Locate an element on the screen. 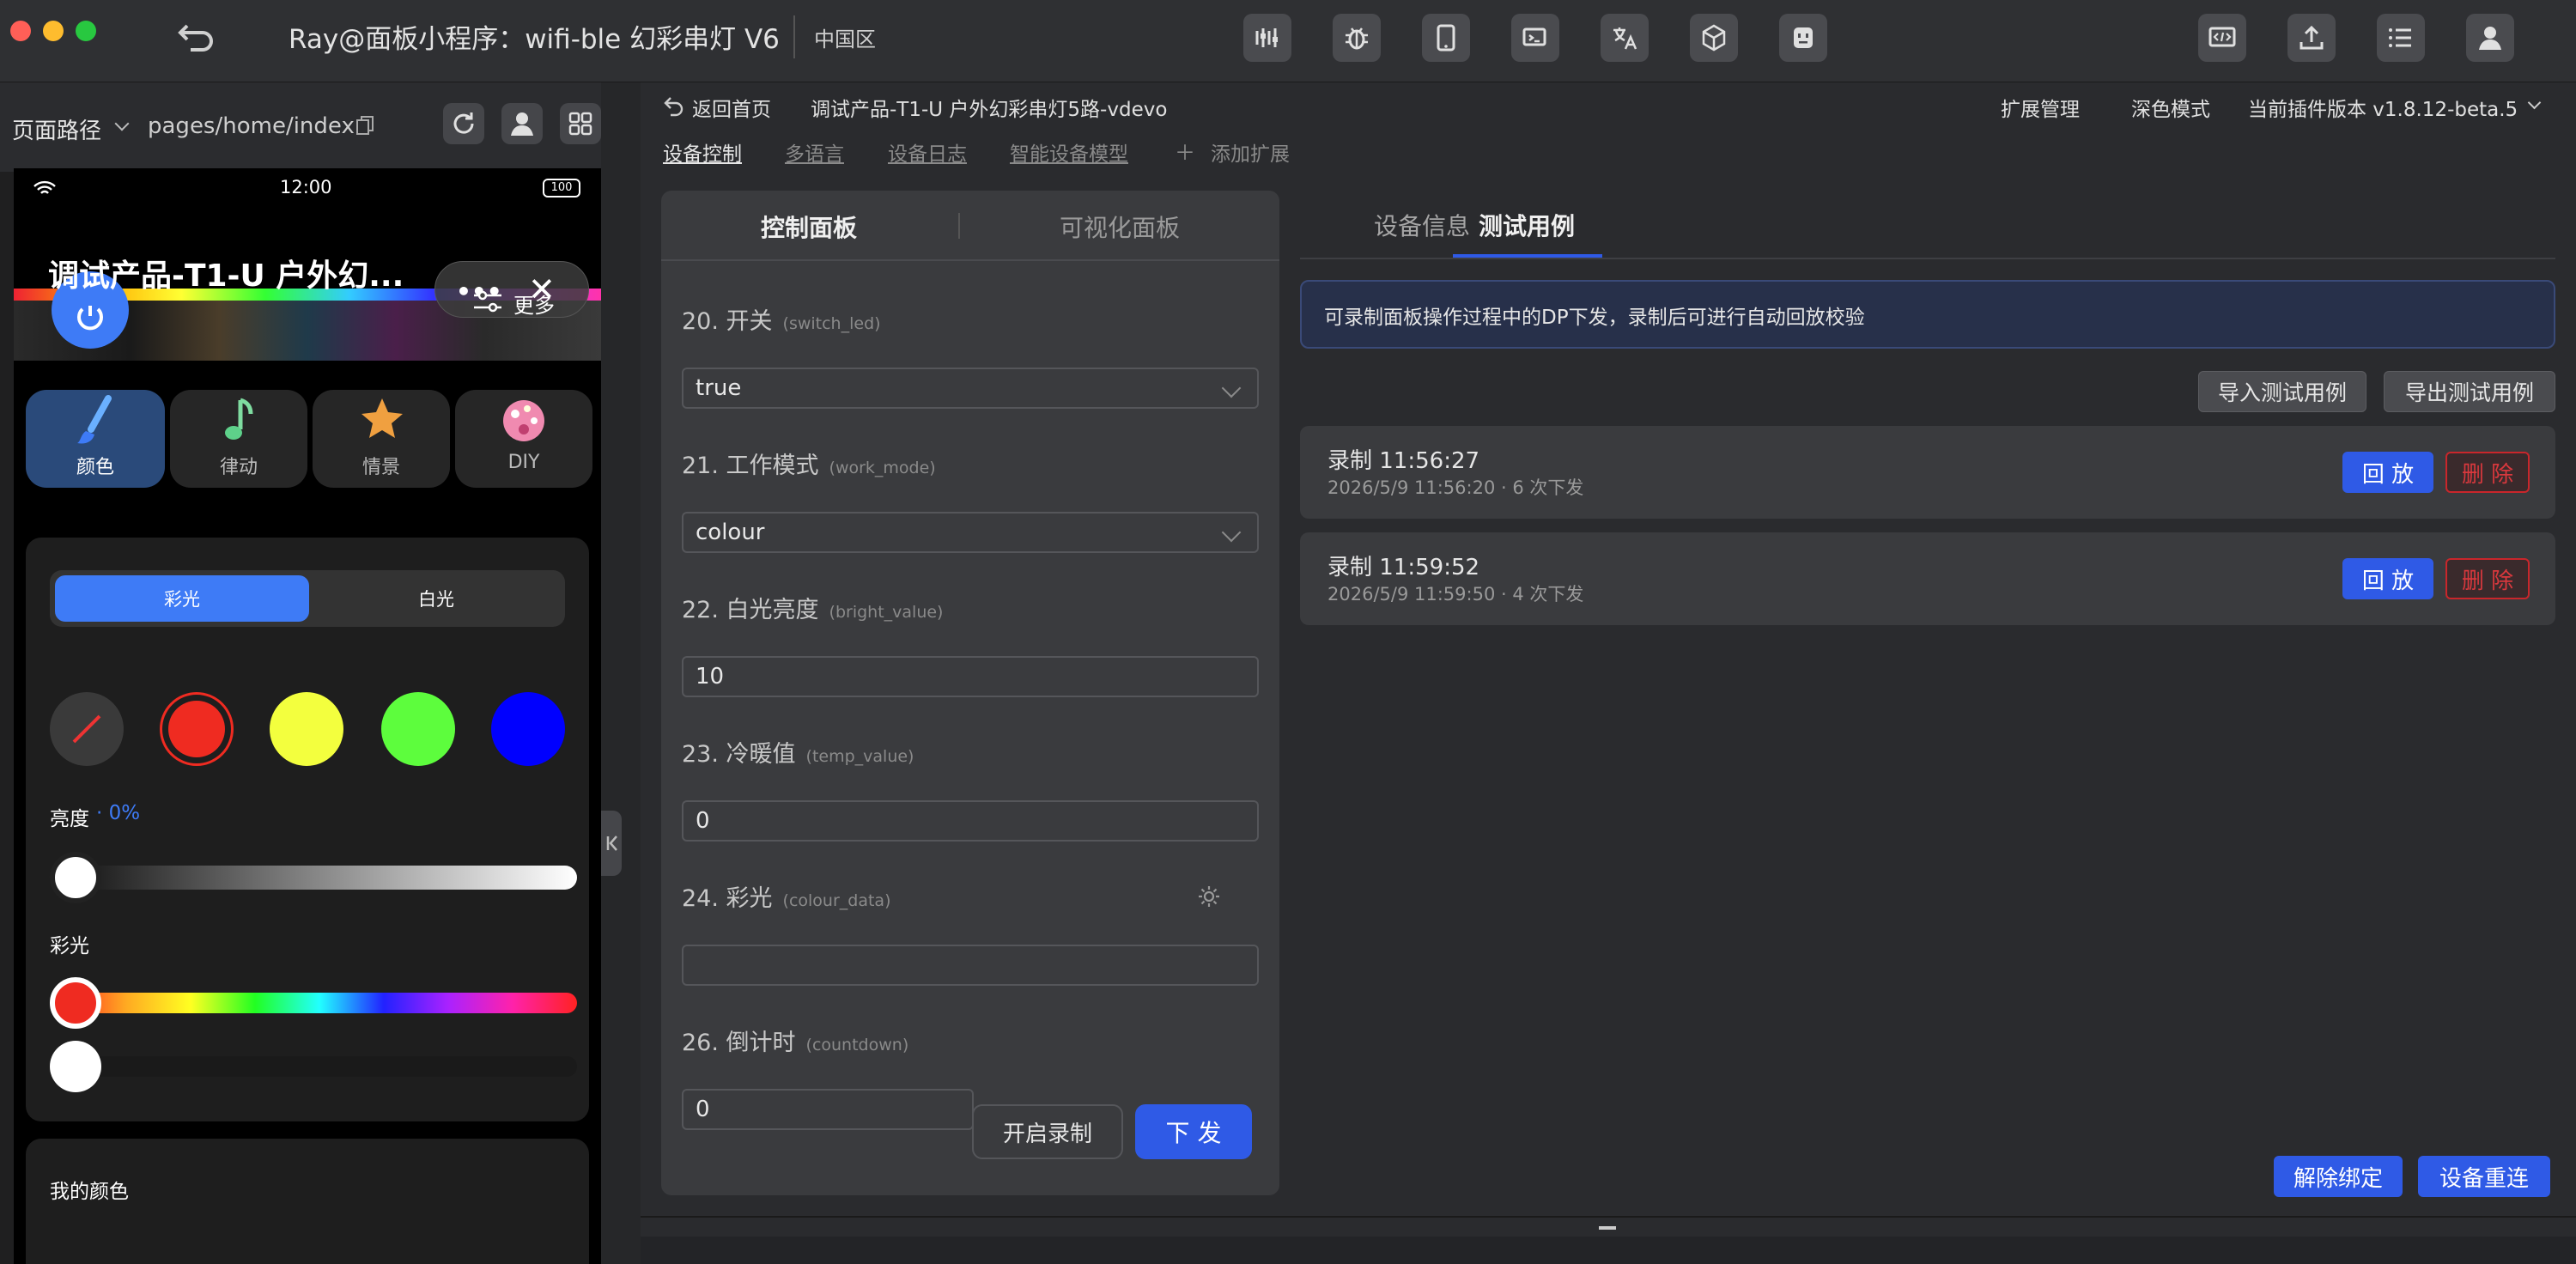  export-test-case-button: 导出测试用例 is located at coordinates (2470, 391).